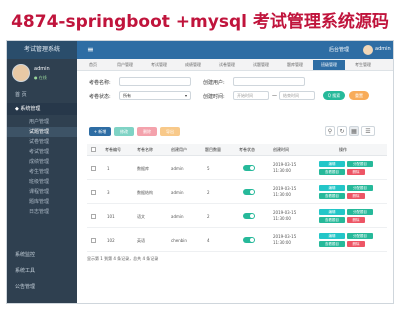 This screenshot has width=400, height=310. What do you see at coordinates (42, 202) in the screenshot?
I see `sidebar-subitem: 题库管理` at bounding box center [42, 202].